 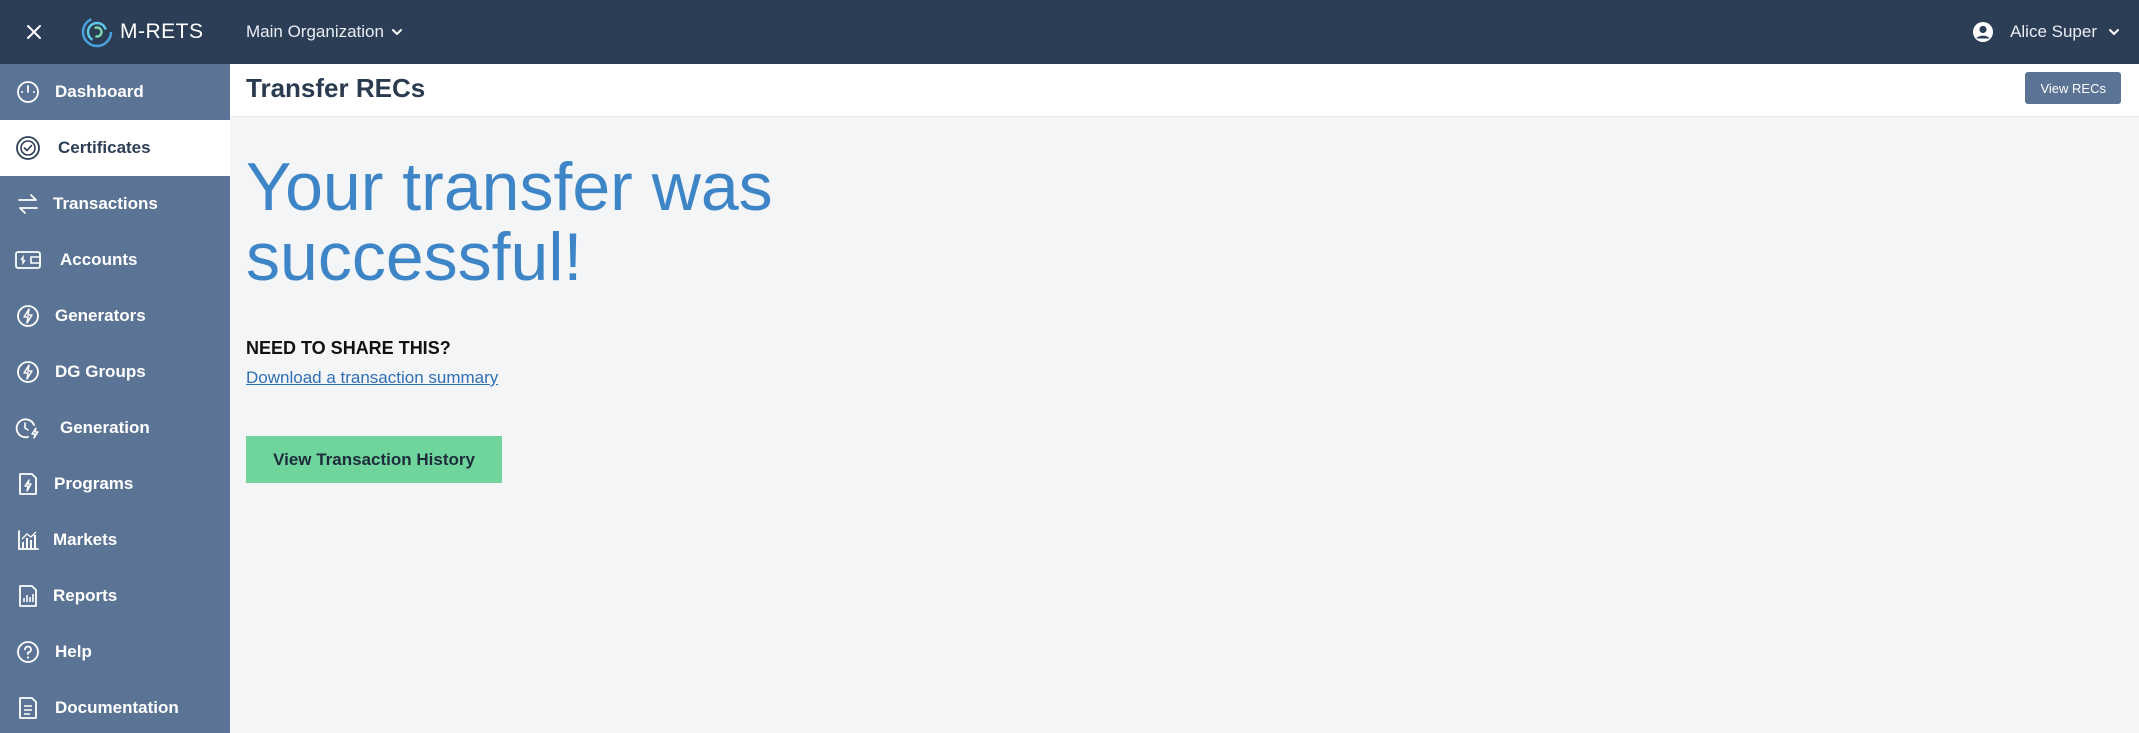 I want to click on sidebar-item-markets: Markets, so click(x=115, y=540).